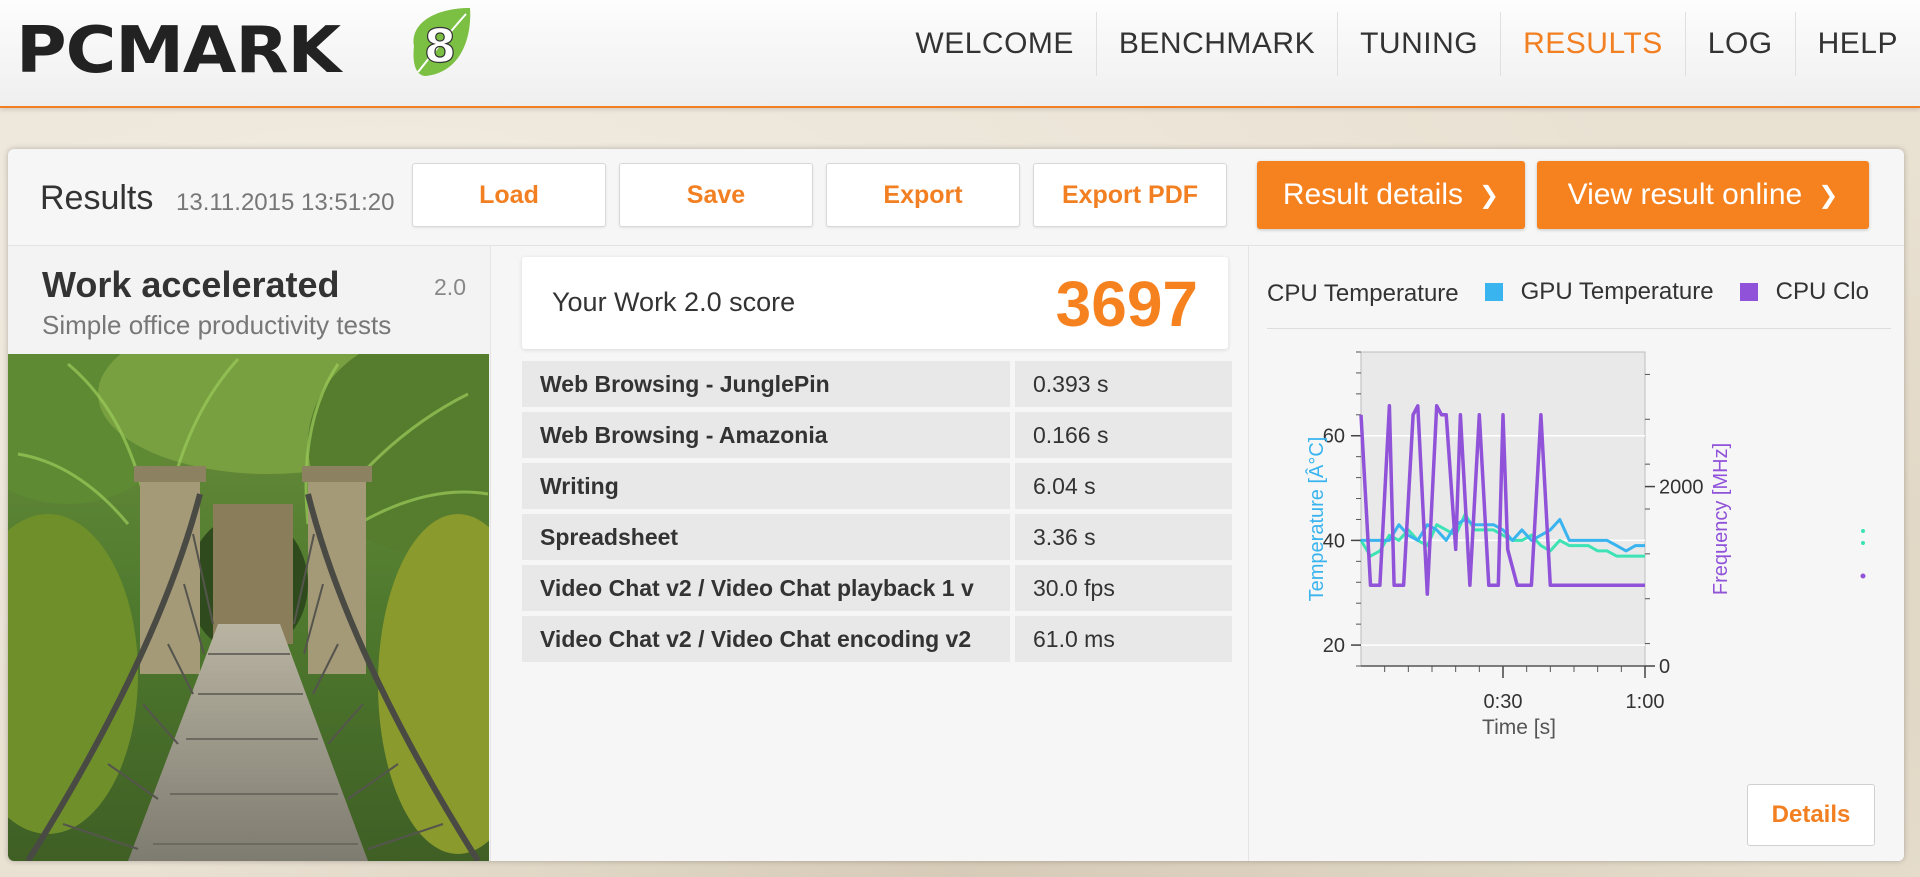 The height and width of the screenshot is (877, 1920). I want to click on subtest-name: Spreadsheet, so click(766, 537).